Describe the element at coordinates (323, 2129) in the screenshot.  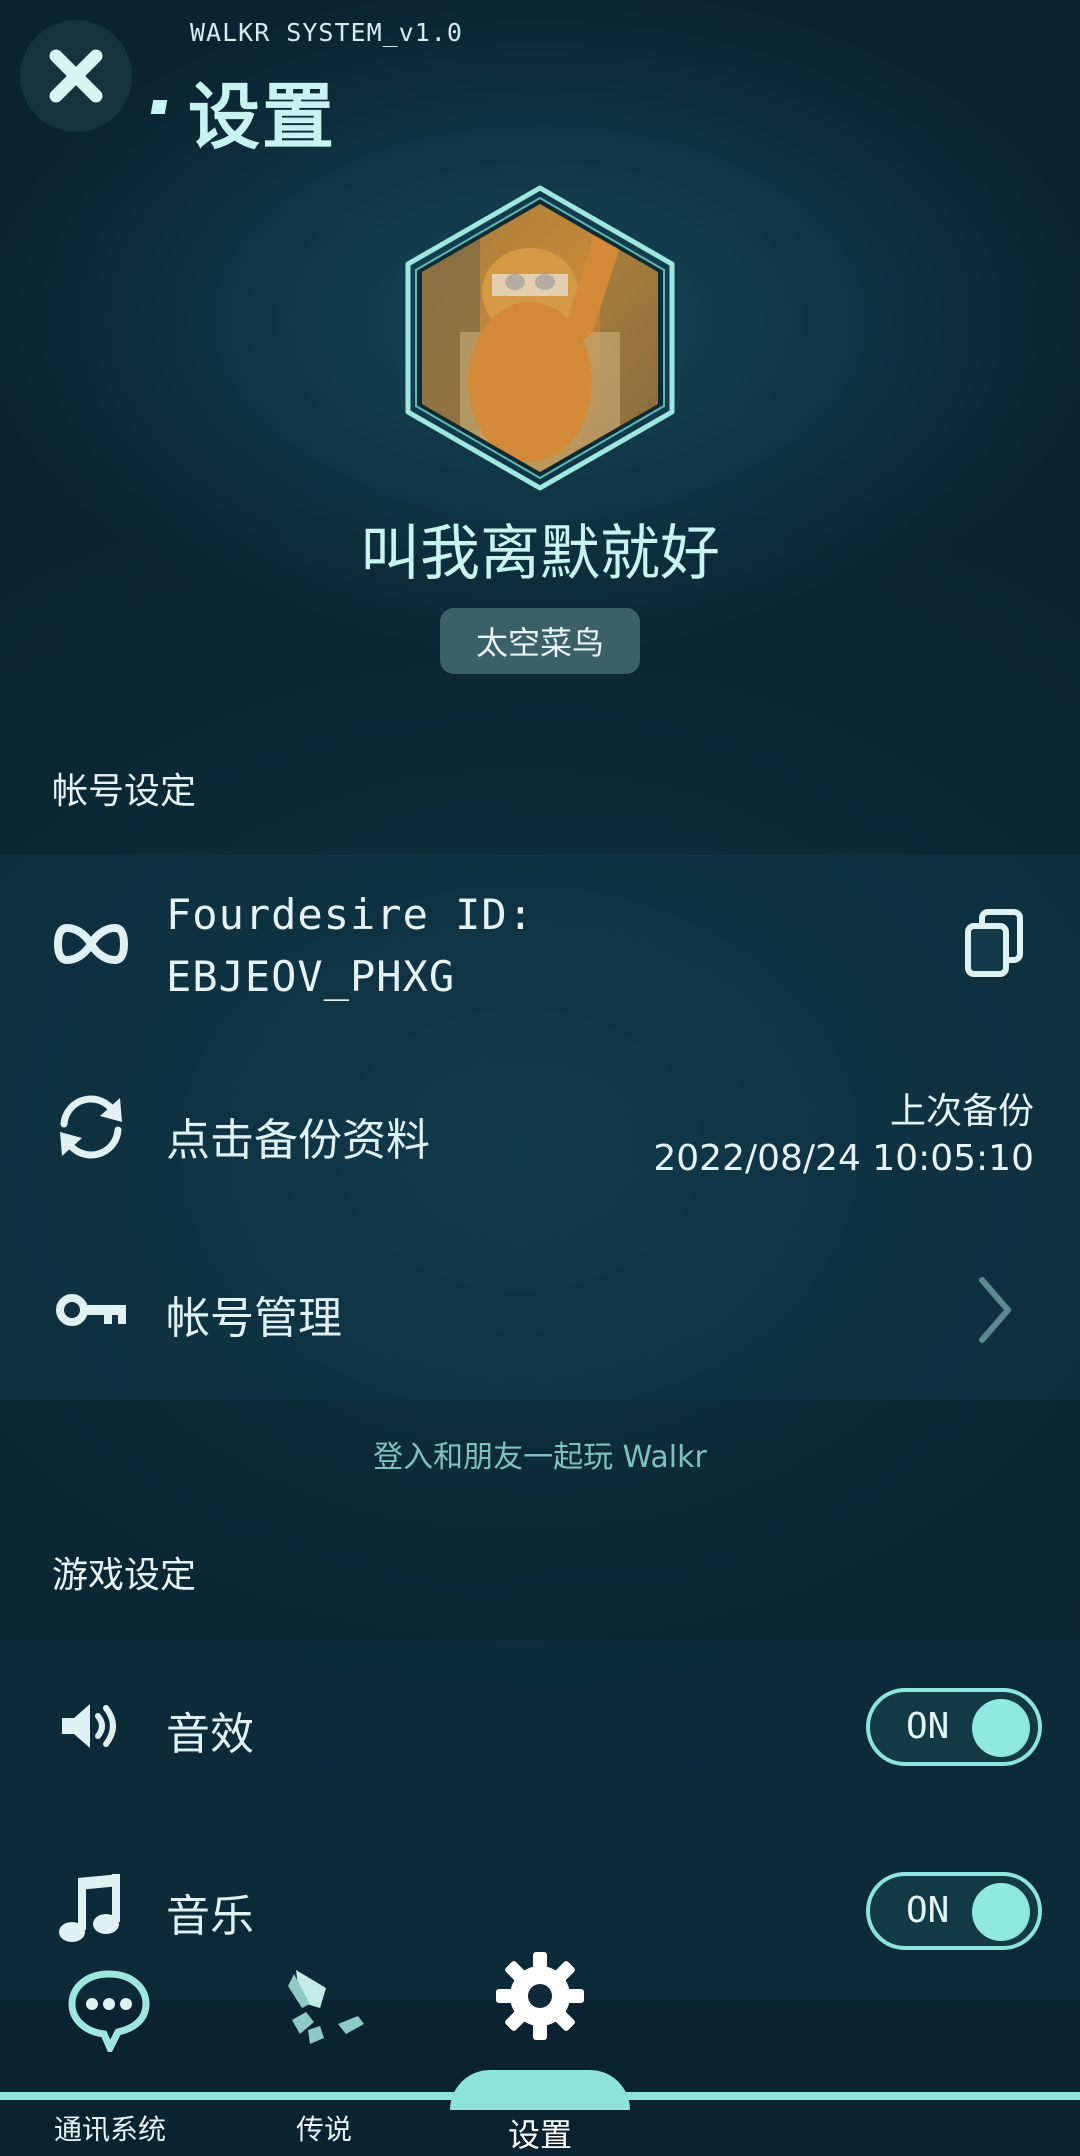
I see `nav-label-legends: 传说` at that location.